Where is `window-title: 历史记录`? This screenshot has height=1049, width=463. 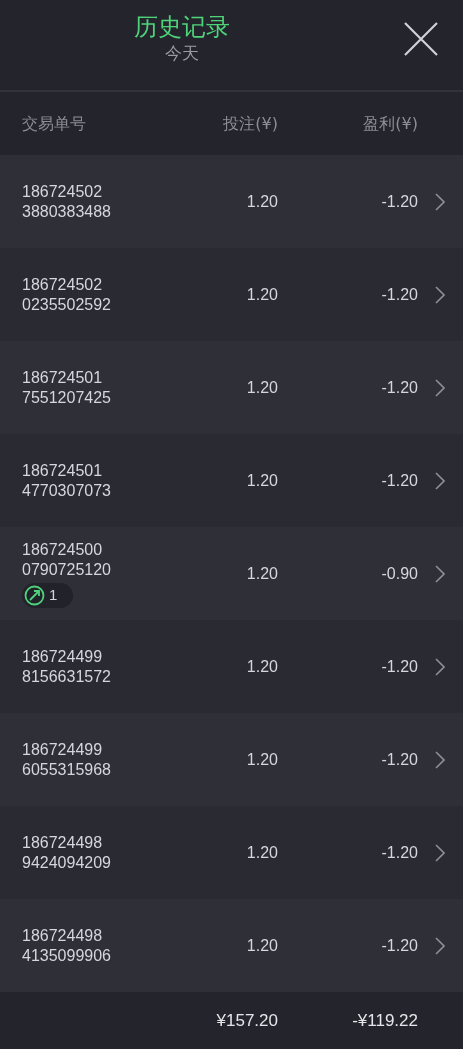 window-title: 历史记录 is located at coordinates (181, 27).